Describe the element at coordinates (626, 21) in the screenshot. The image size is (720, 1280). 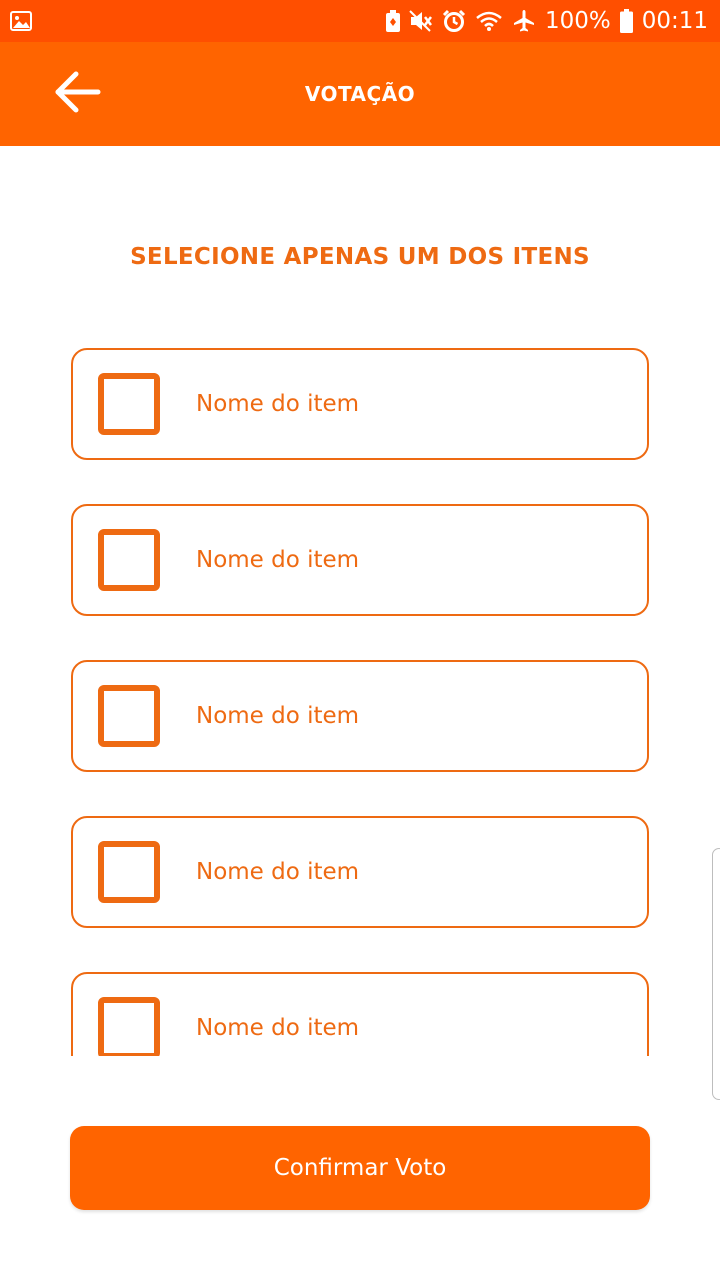
I see `battery-icon` at that location.